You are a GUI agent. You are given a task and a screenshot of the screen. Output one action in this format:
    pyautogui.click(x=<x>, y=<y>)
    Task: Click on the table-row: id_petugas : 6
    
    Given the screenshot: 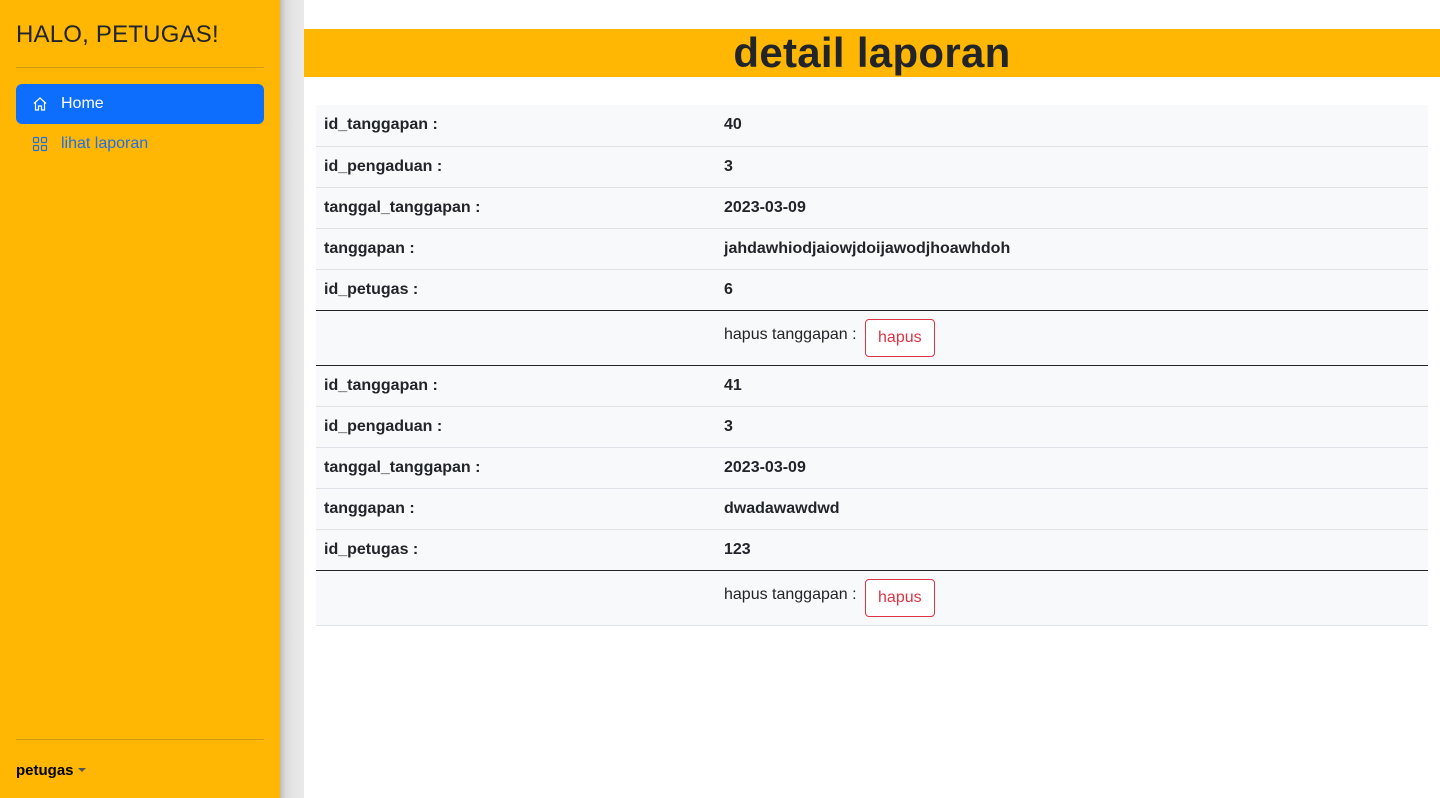 What is the action you would take?
    pyautogui.click(x=872, y=290)
    